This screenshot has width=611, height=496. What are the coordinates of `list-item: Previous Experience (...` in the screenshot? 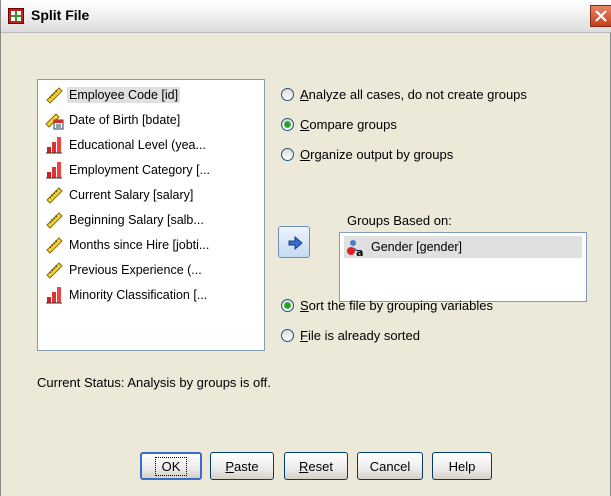 It's located at (151, 270).